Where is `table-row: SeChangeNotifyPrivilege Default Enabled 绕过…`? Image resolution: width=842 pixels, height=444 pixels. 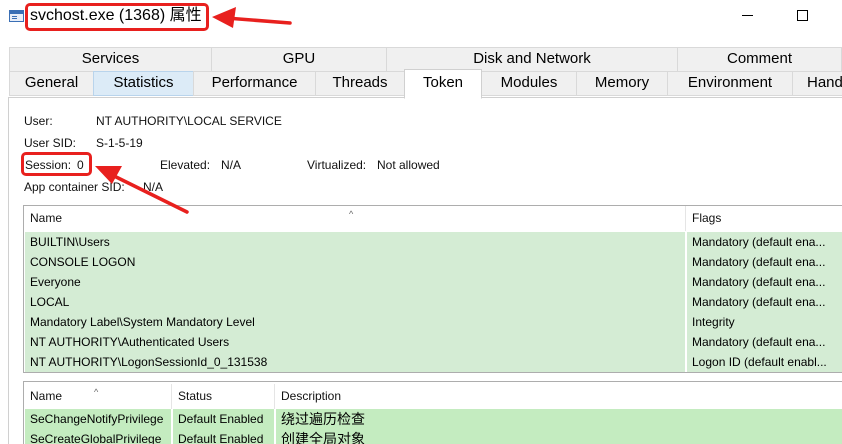
table-row: SeChangeNotifyPrivilege Default Enabled 绕过… is located at coordinates (433, 419).